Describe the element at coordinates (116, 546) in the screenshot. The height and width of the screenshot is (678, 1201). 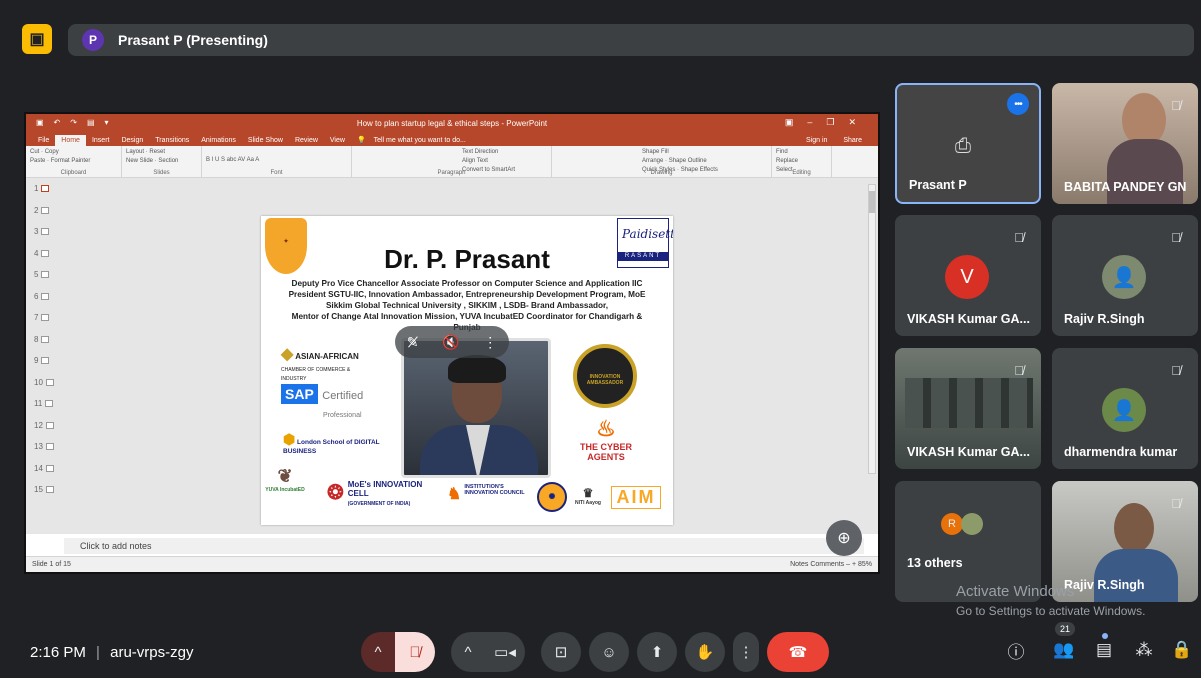
I see `notes-placeholder: Click to add notes` at that location.